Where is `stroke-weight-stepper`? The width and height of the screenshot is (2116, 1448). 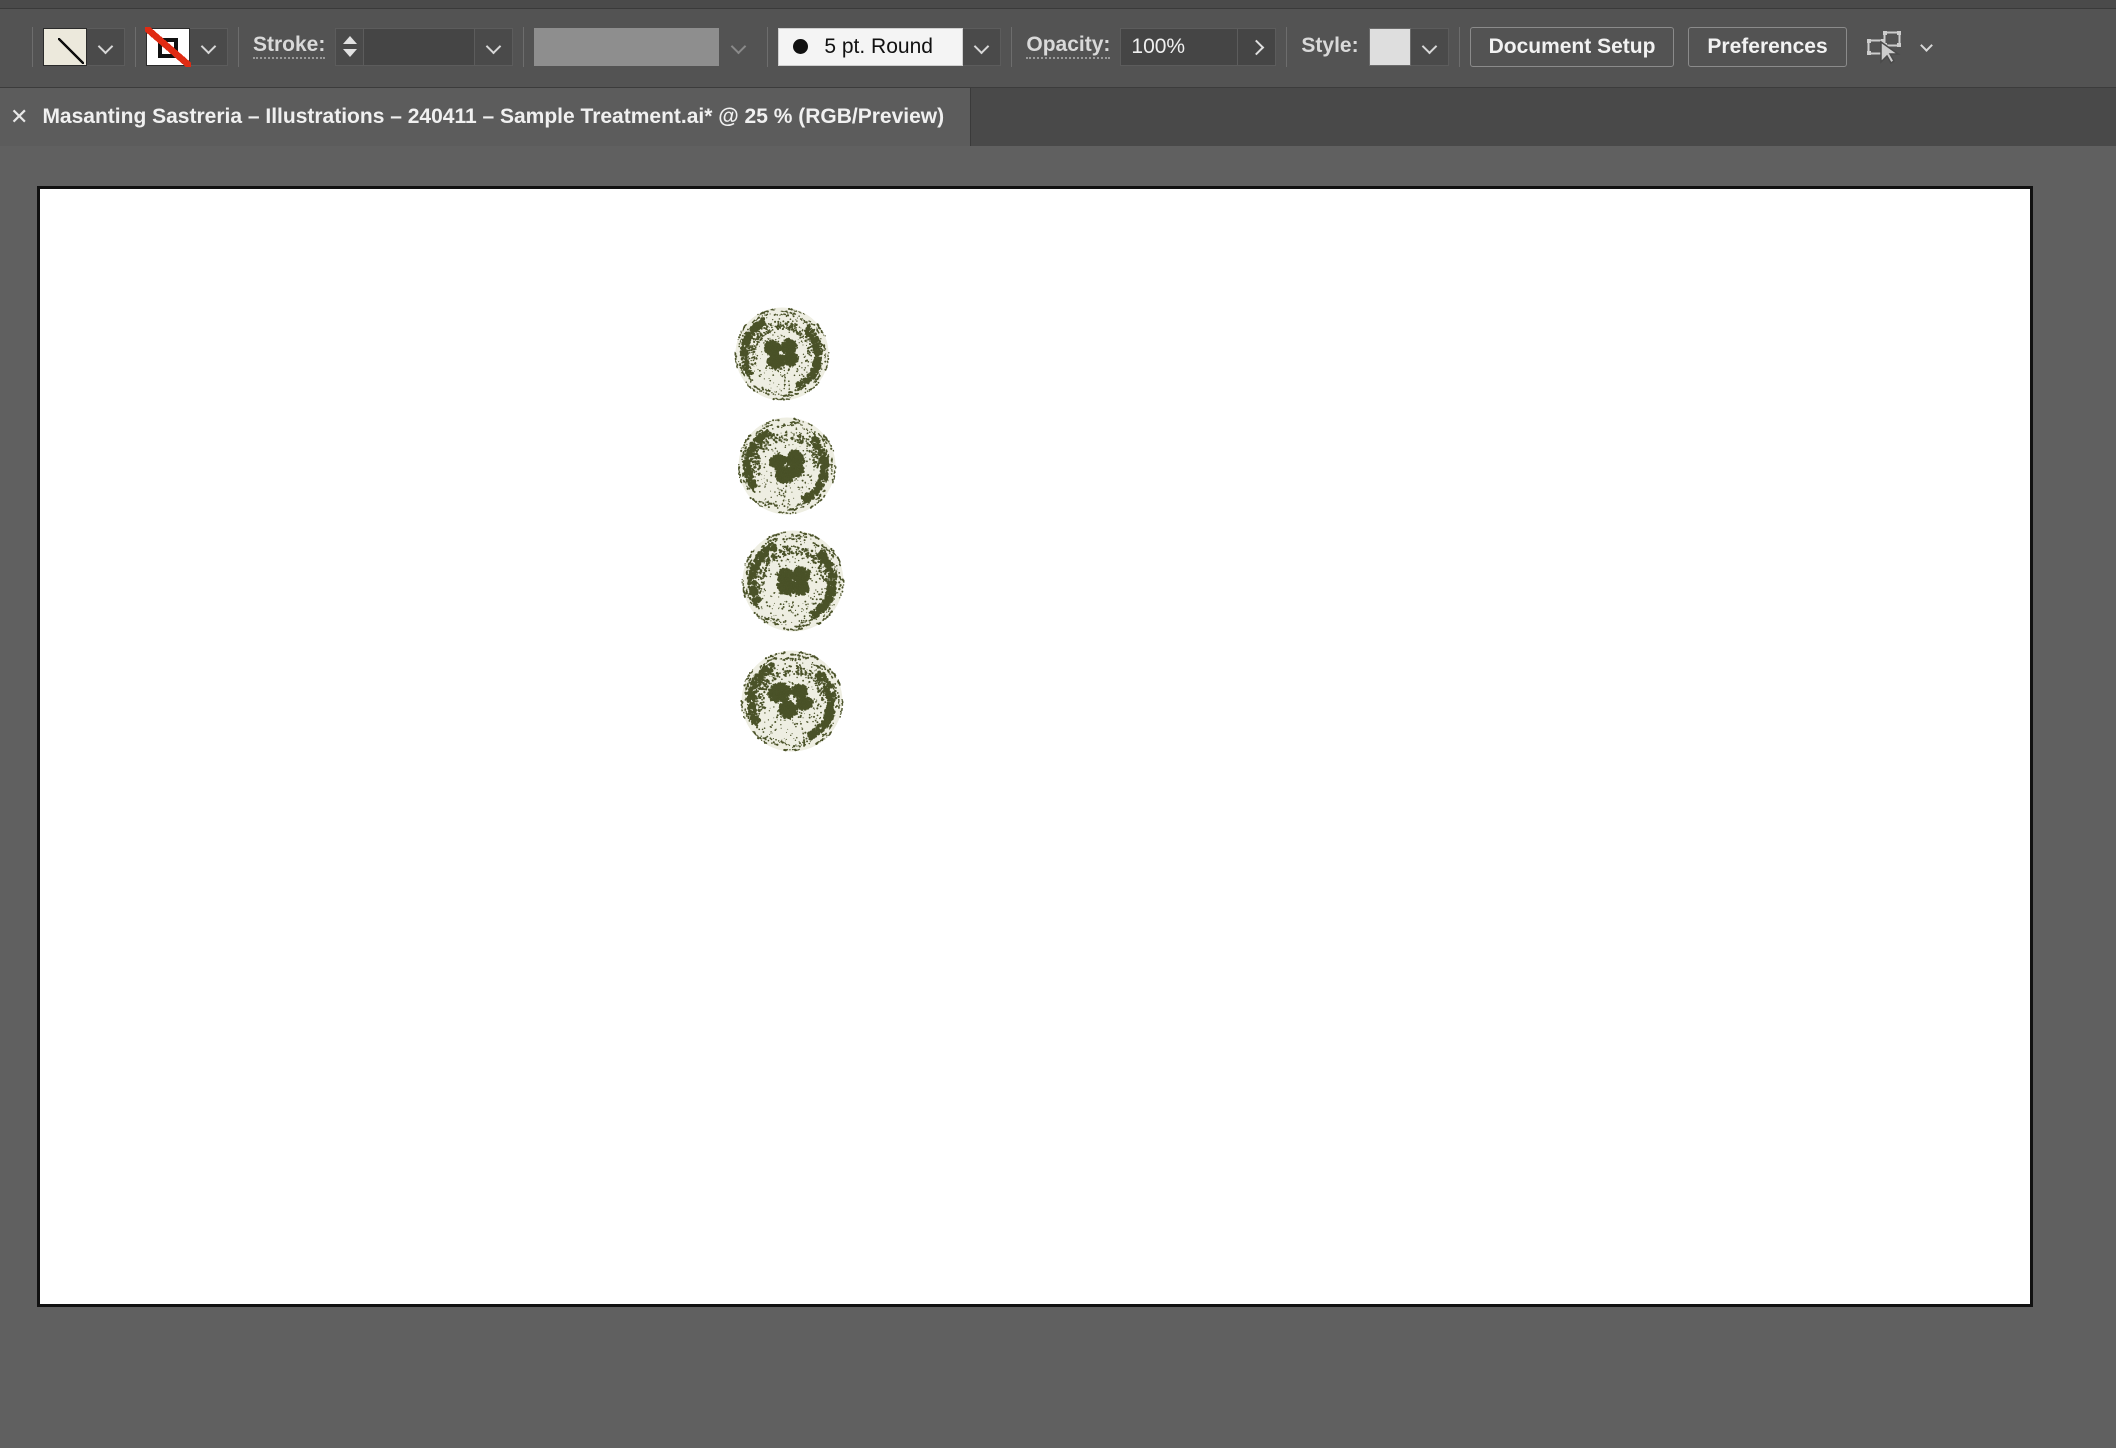
stroke-weight-stepper is located at coordinates (349, 46).